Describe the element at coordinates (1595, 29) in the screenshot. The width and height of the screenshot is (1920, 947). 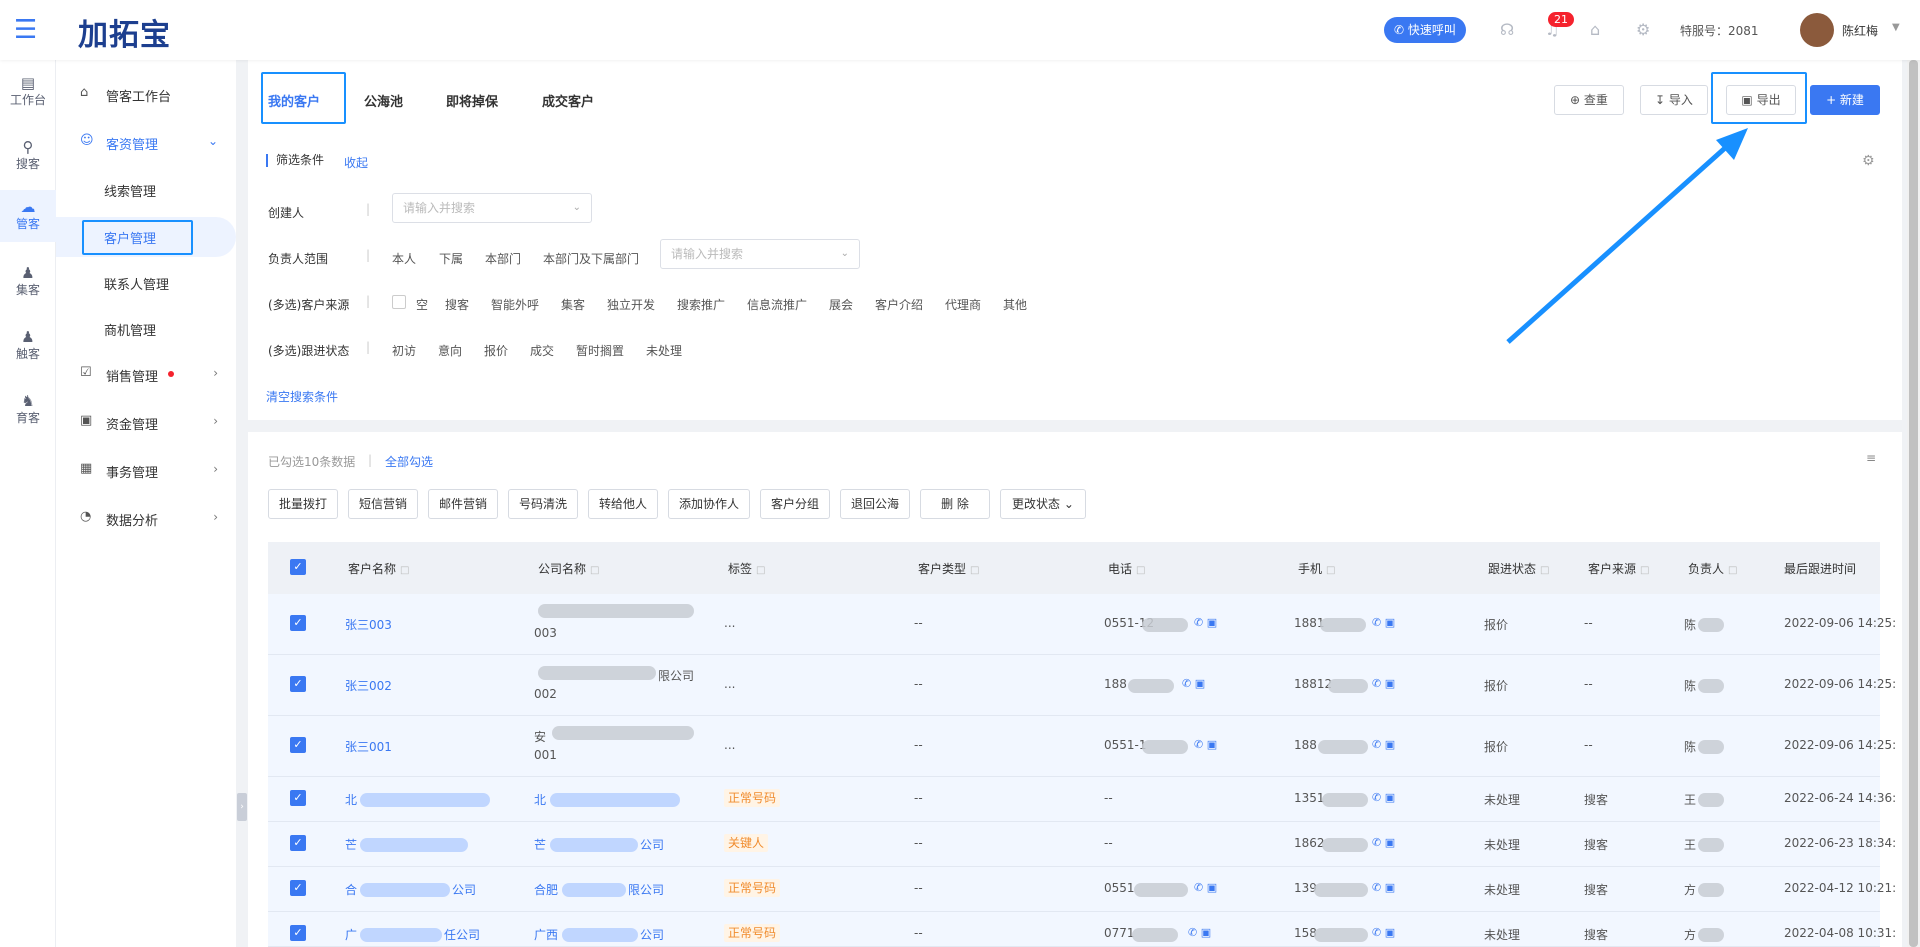
I see `home-icon: ⌂` at that location.